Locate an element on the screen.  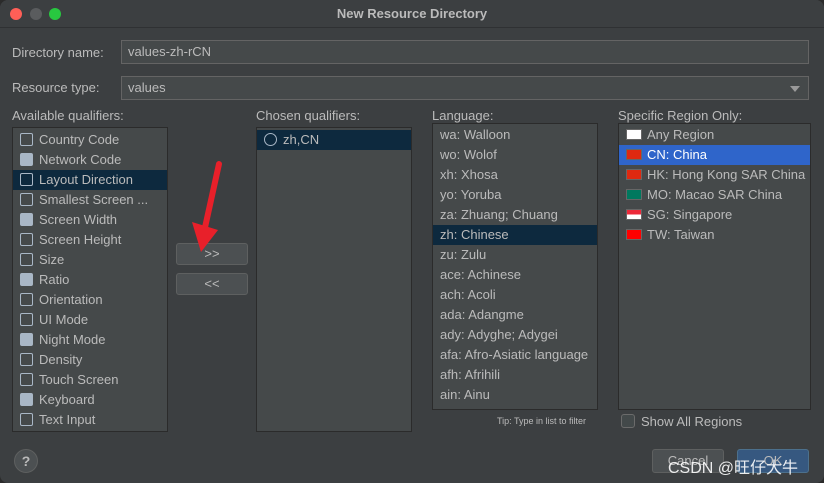
annotation-arrow-icon is located at coordinates (207, 206).